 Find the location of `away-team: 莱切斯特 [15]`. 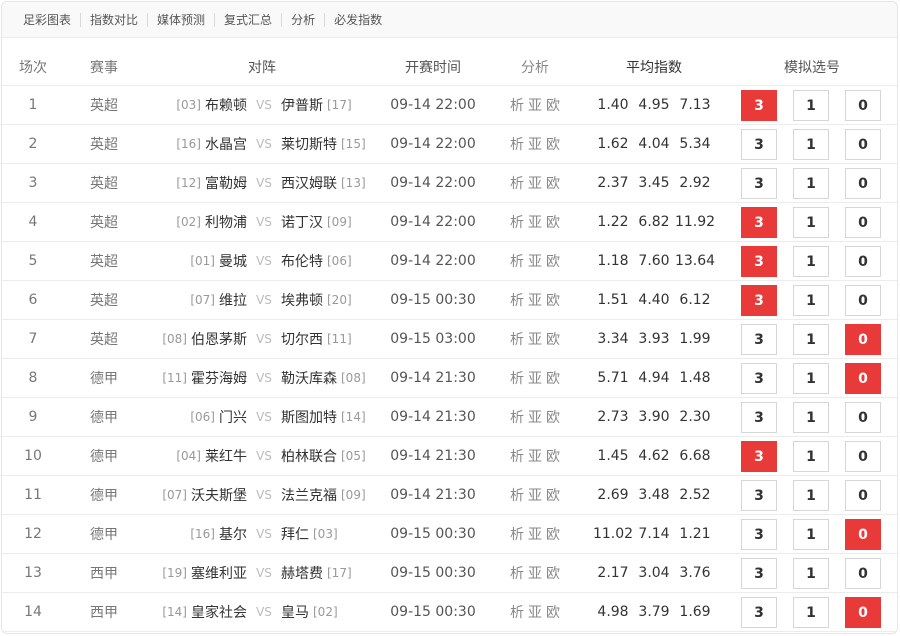

away-team: 莱切斯特 [15] is located at coordinates (331, 144).